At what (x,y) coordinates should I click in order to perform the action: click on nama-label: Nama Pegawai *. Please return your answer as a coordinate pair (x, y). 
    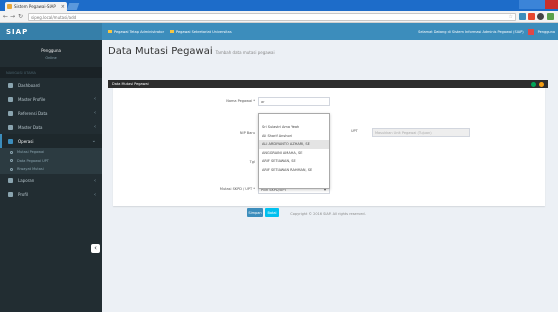
    Looking at the image, I should click on (240, 101).